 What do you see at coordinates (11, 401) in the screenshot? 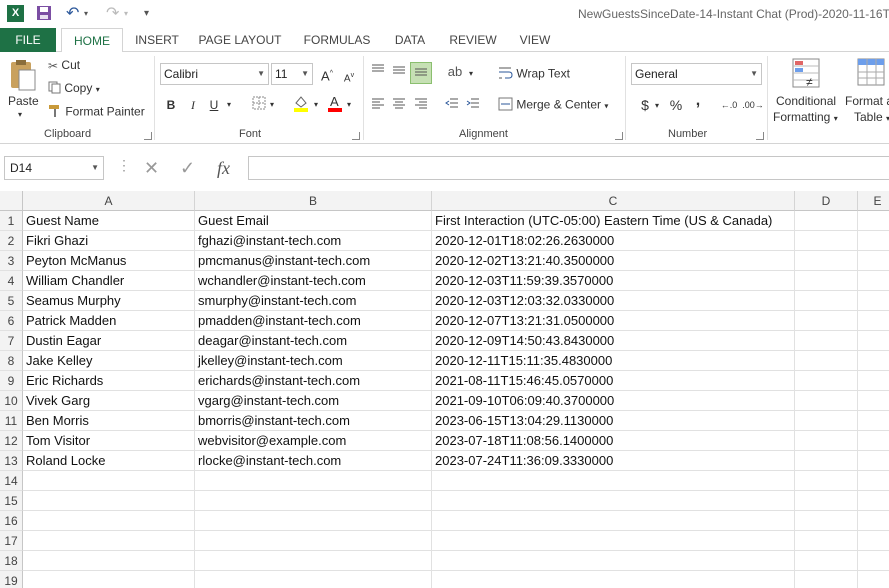
I see `row-header: 10` at bounding box center [11, 401].